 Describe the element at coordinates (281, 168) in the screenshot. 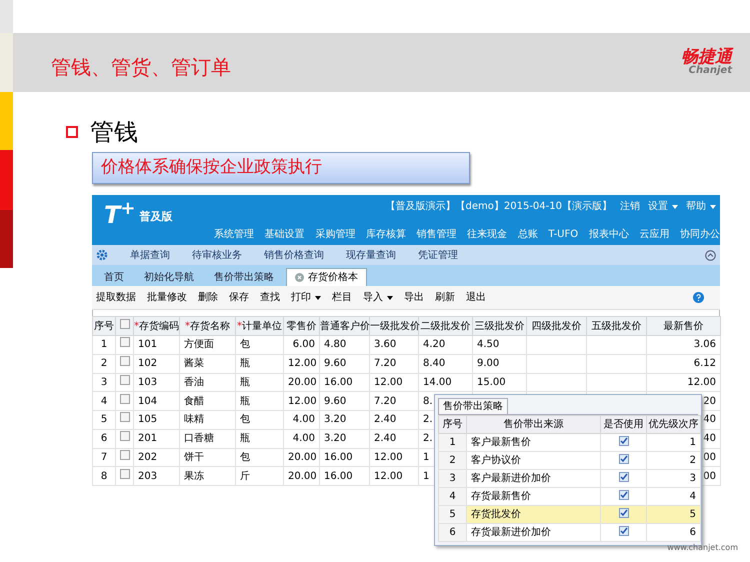

I see `callout-box: 价格体系确保按企业政策执行` at that location.